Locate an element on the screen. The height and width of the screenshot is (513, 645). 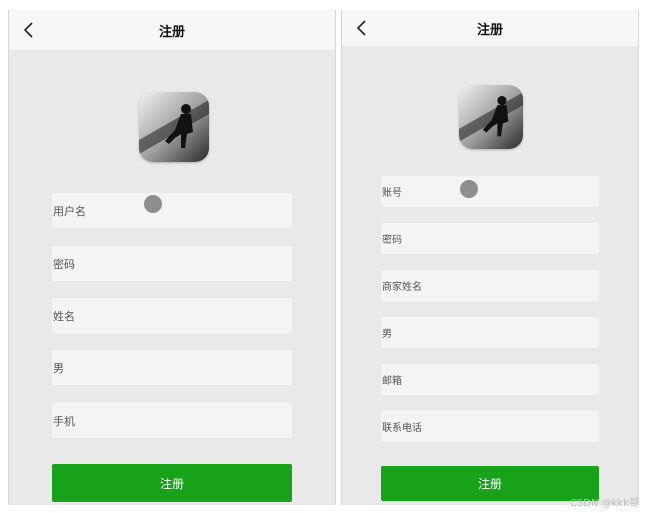
username-field: 用户名 is located at coordinates (172, 210).